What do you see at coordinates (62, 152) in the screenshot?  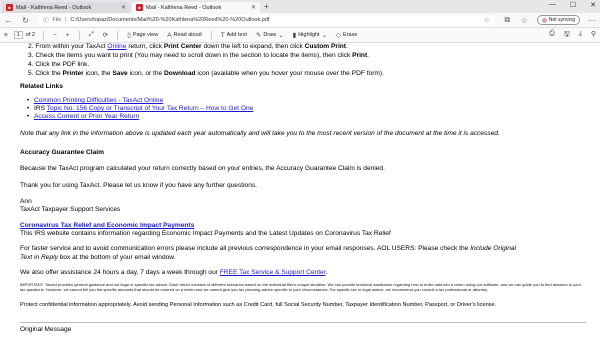 I see `accuracy-heading: Accuracy Guarantee Claim` at bounding box center [62, 152].